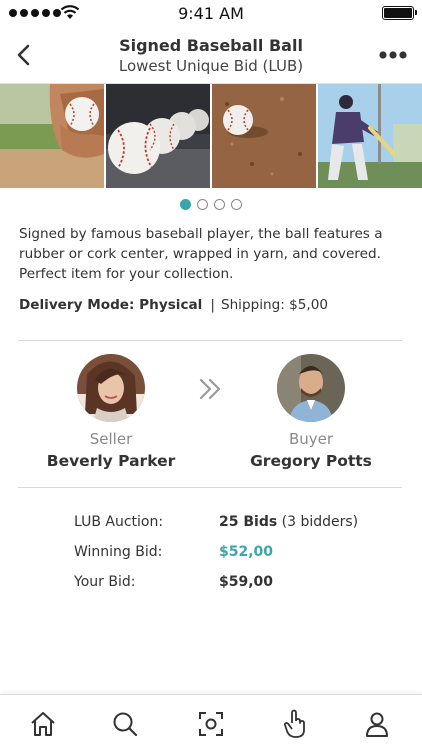 Image resolution: width=422 pixels, height=750 pixels. What do you see at coordinates (311, 439) in the screenshot?
I see `buyer-role: Buyer` at bounding box center [311, 439].